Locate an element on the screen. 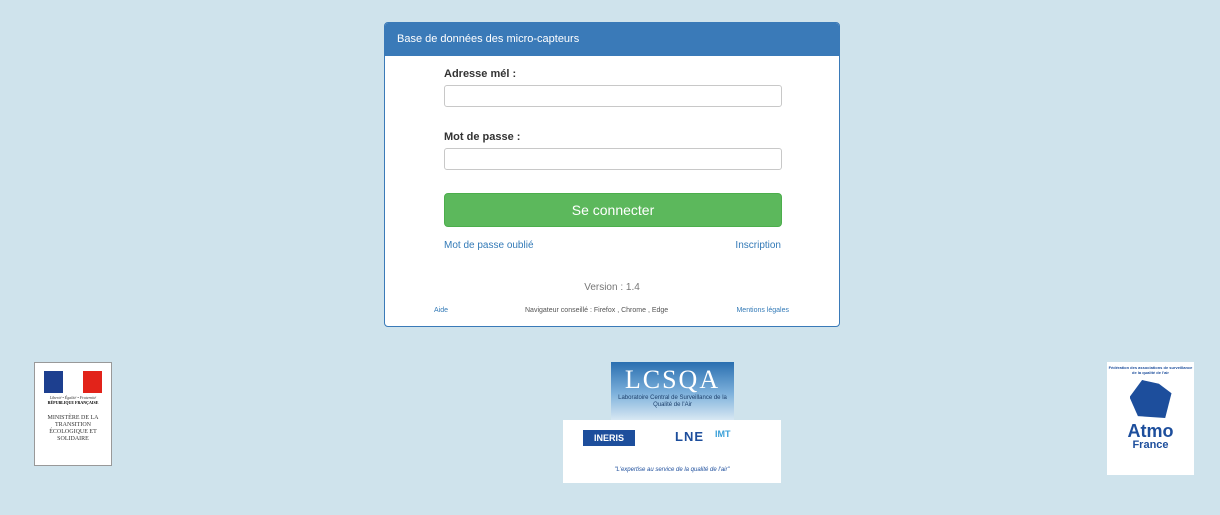 This screenshot has width=1220, height=515. email-label: Adresse mél : is located at coordinates (480, 74).